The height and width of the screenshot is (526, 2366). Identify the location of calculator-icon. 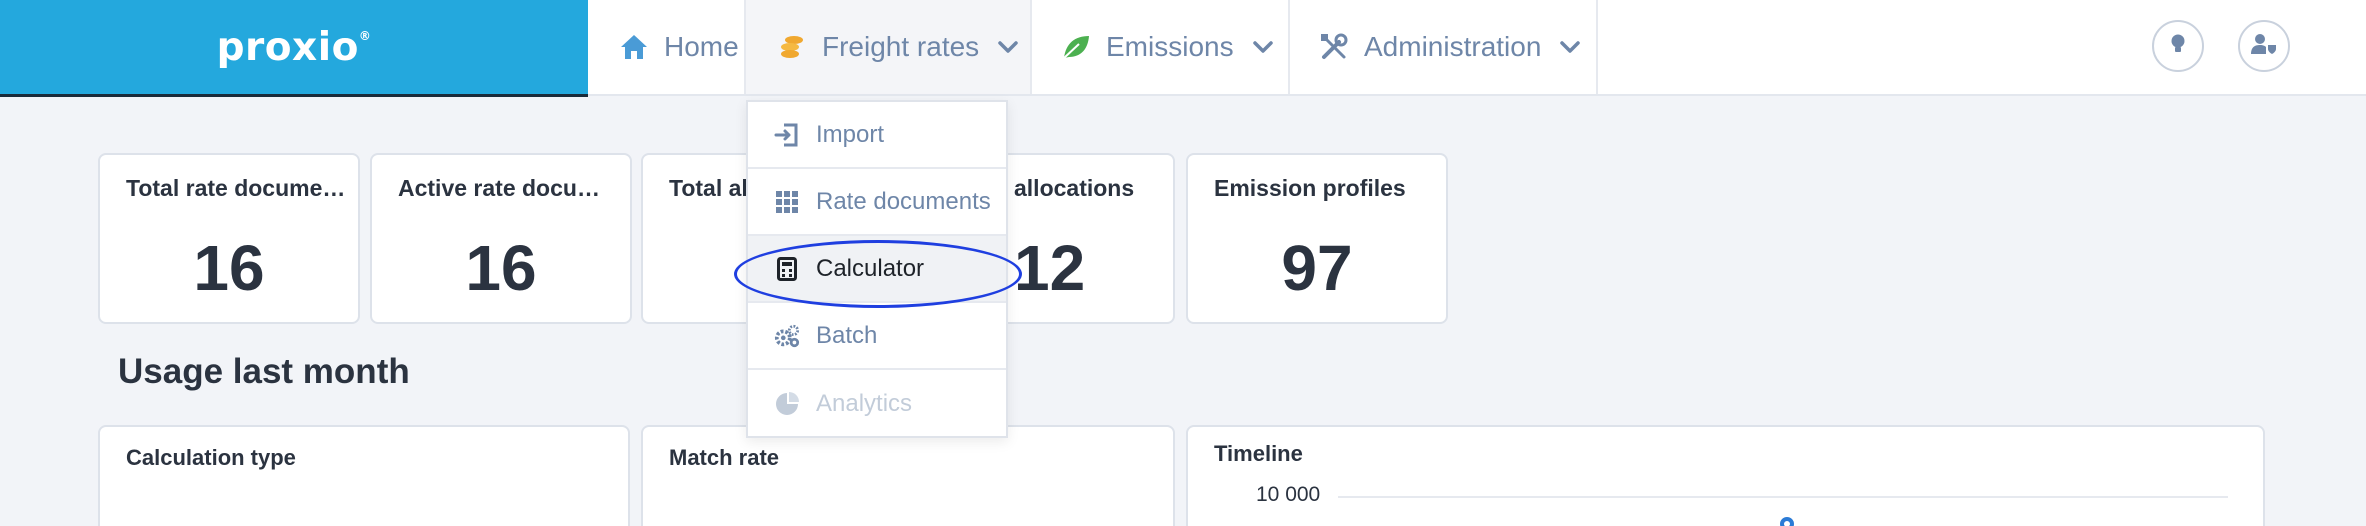
(787, 269).